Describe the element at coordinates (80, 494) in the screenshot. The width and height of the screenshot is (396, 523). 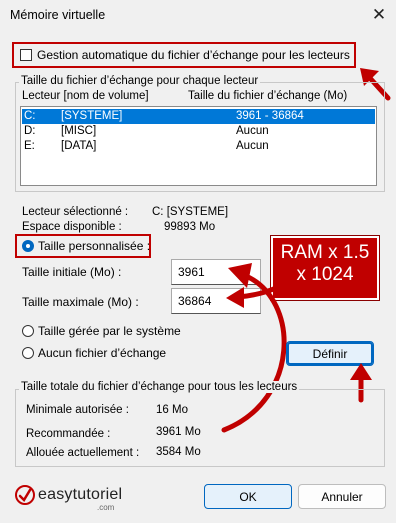
I see `logo-text: easytutoriel` at that location.